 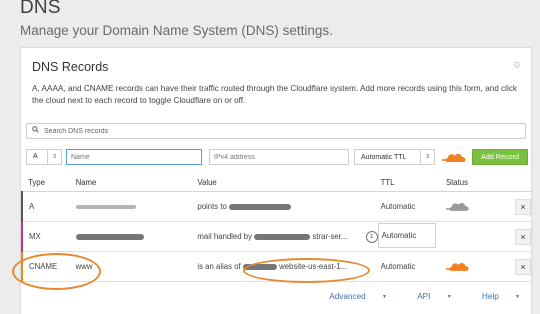 I want to click on advanced-link-label: Advanced, so click(x=347, y=296).